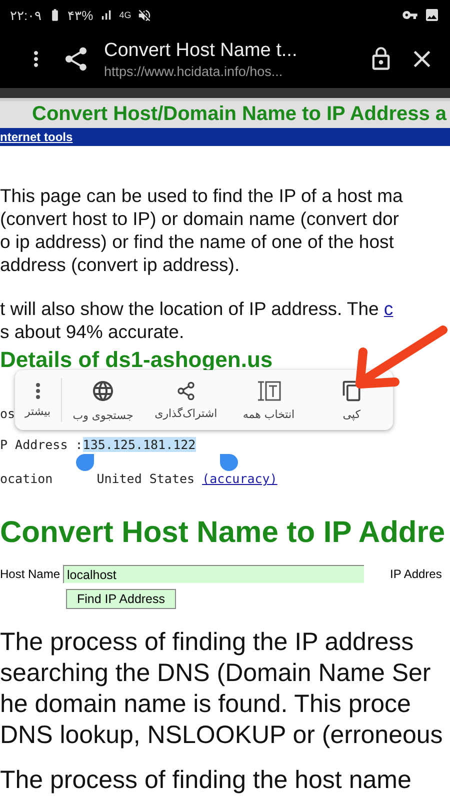 The width and height of the screenshot is (450, 800). I want to click on accuracy-link: c, so click(389, 308).